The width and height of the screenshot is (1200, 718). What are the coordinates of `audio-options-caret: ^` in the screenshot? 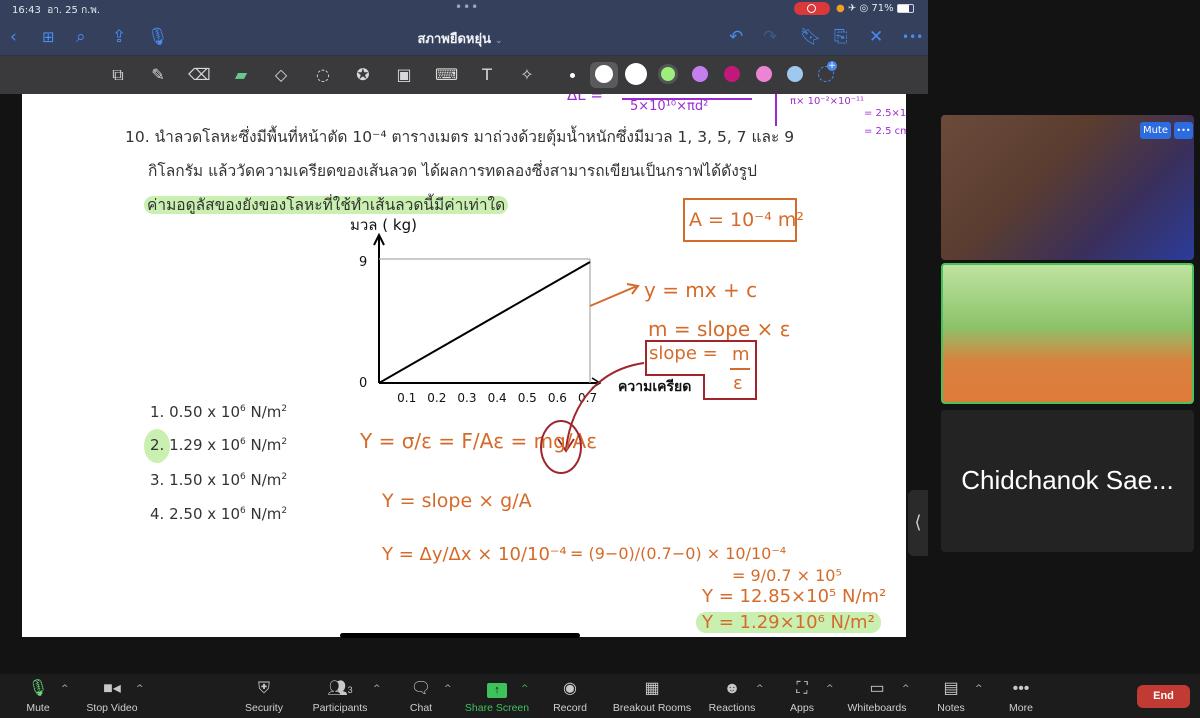 It's located at (65, 689).